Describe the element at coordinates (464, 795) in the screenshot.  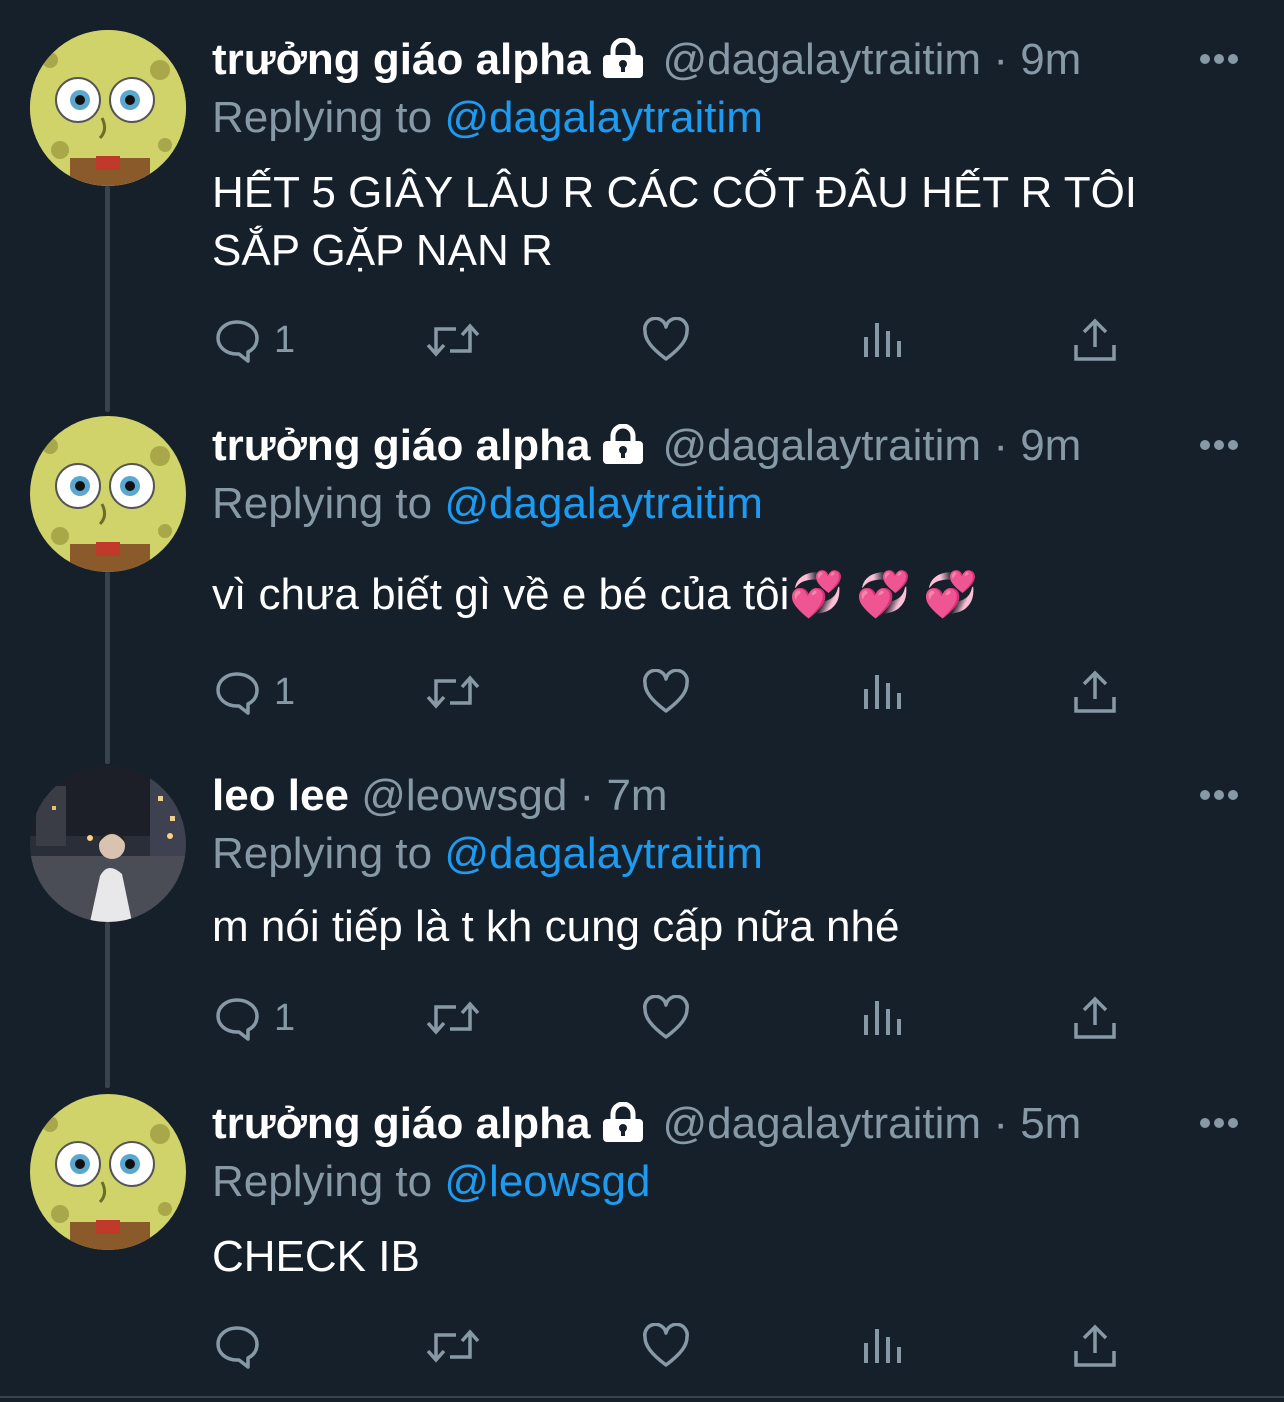
I see `user-handle: @leowsgd` at that location.